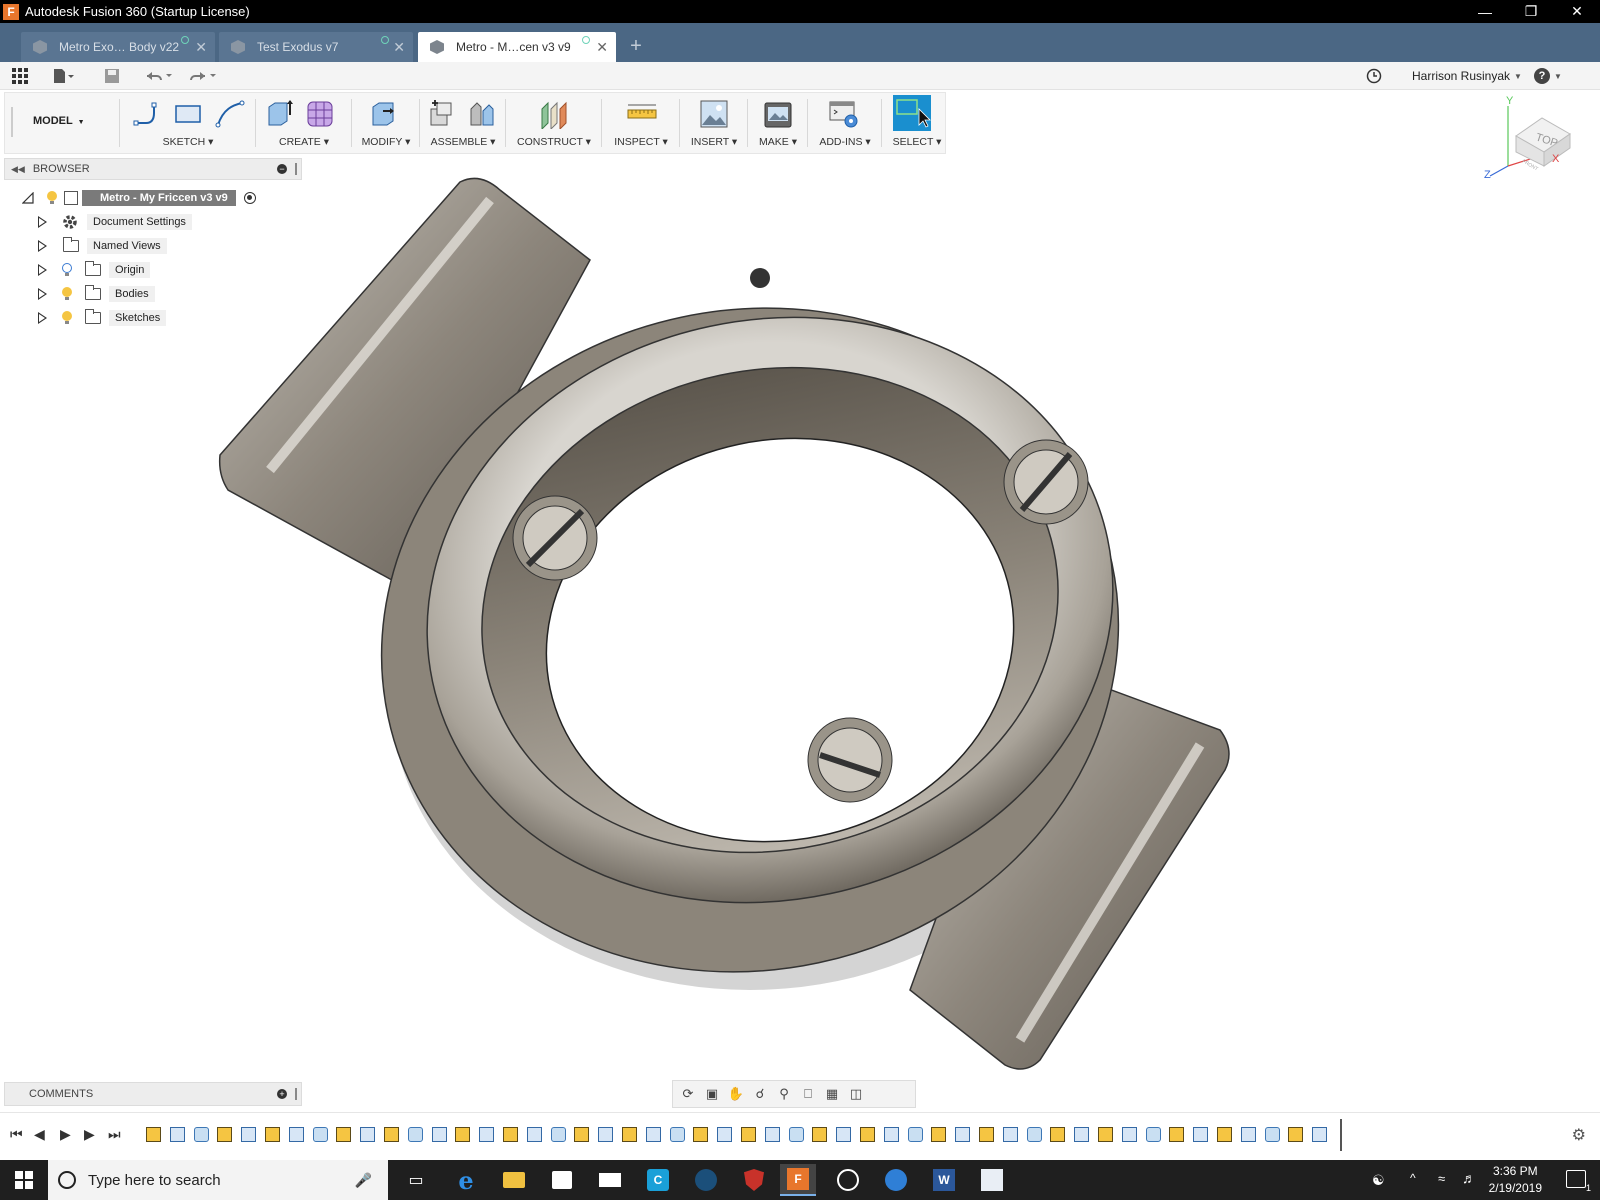 The height and width of the screenshot is (1200, 1600). What do you see at coordinates (96, 294) in the screenshot?
I see `tree-item-bodies: Bodies` at bounding box center [96, 294].